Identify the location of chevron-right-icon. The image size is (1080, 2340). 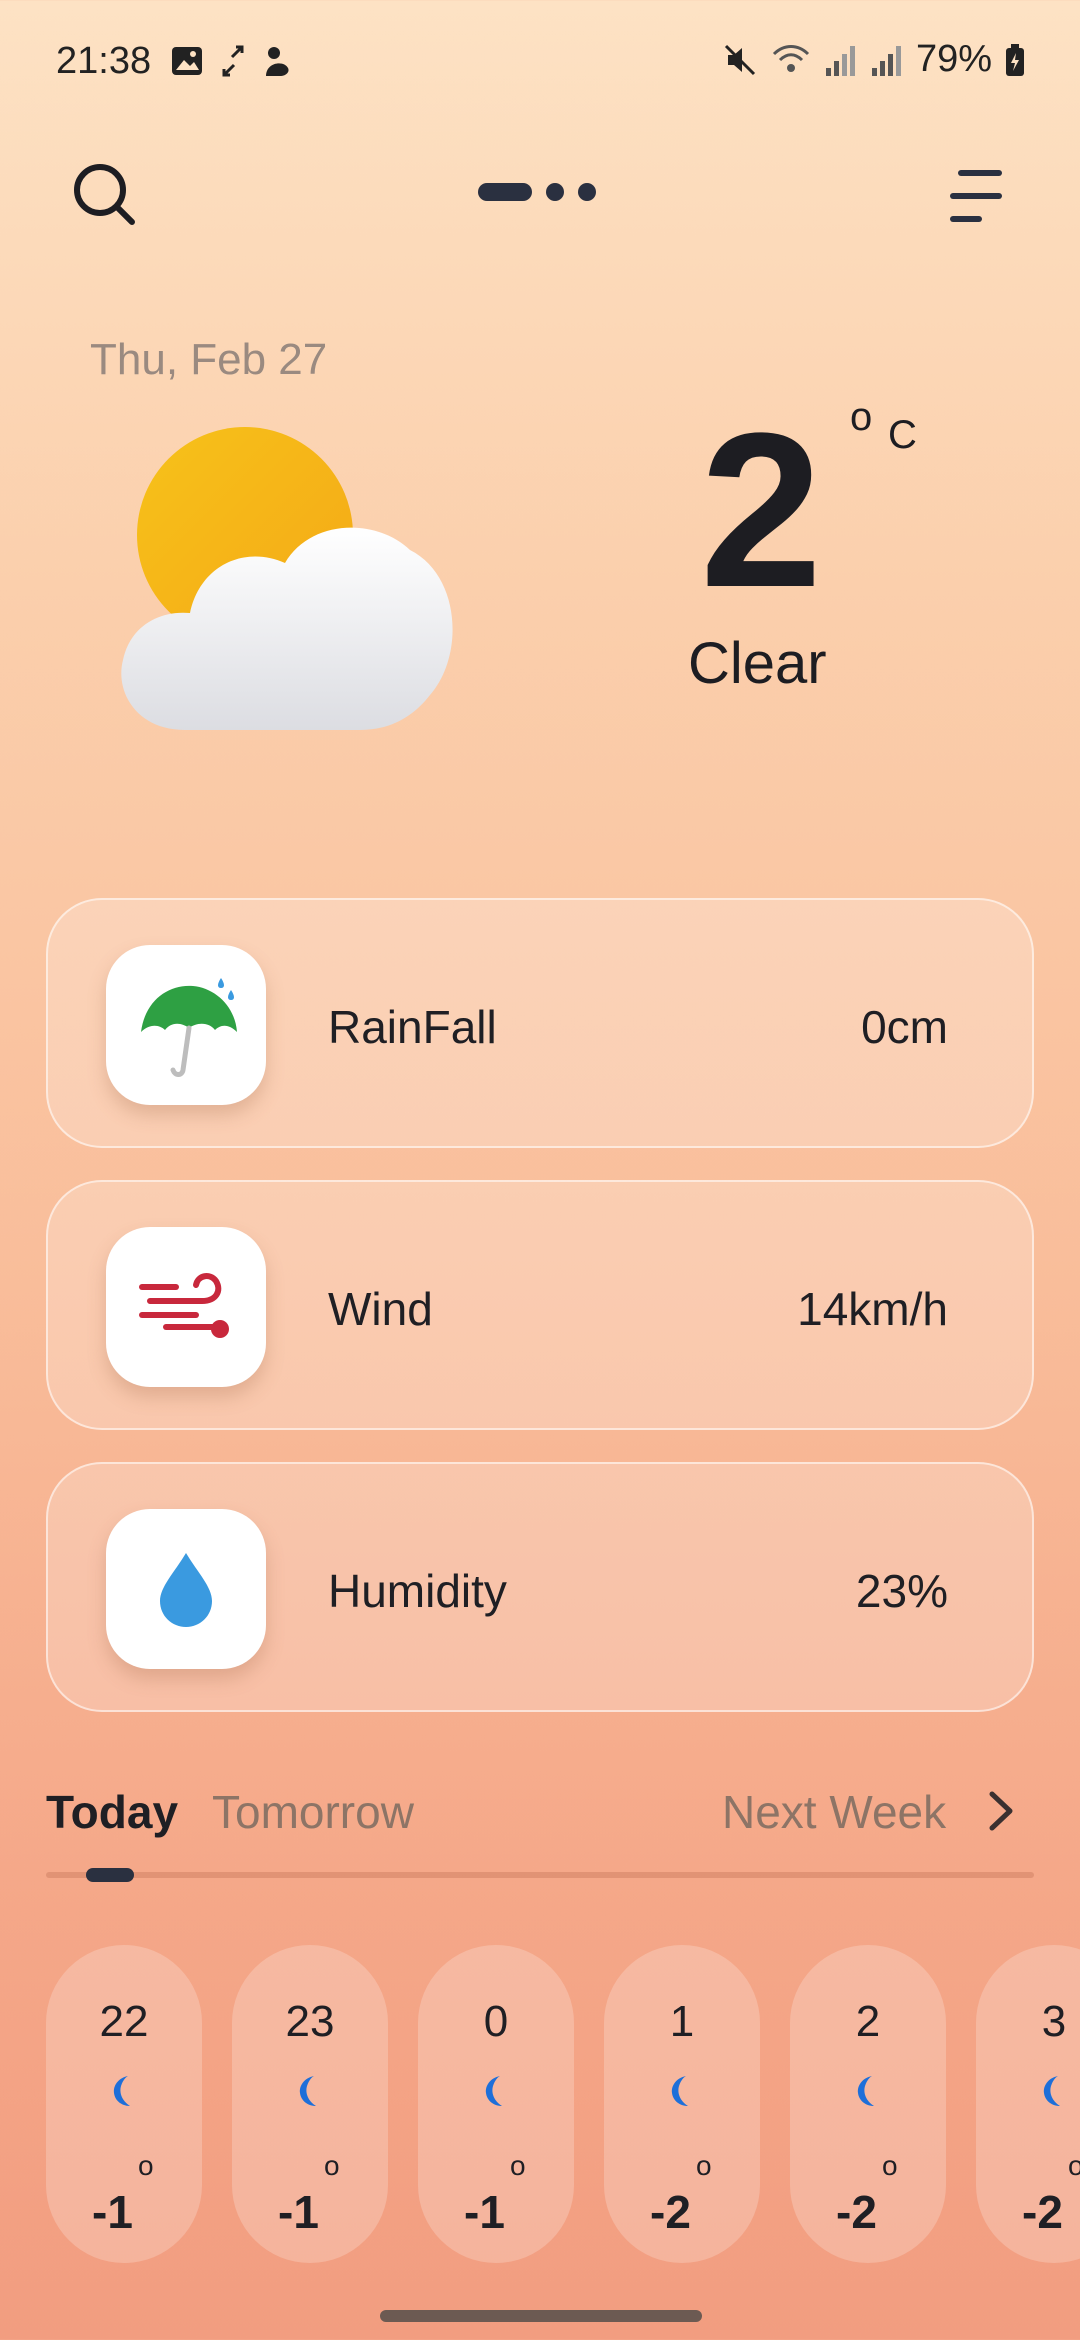
(1001, 1811).